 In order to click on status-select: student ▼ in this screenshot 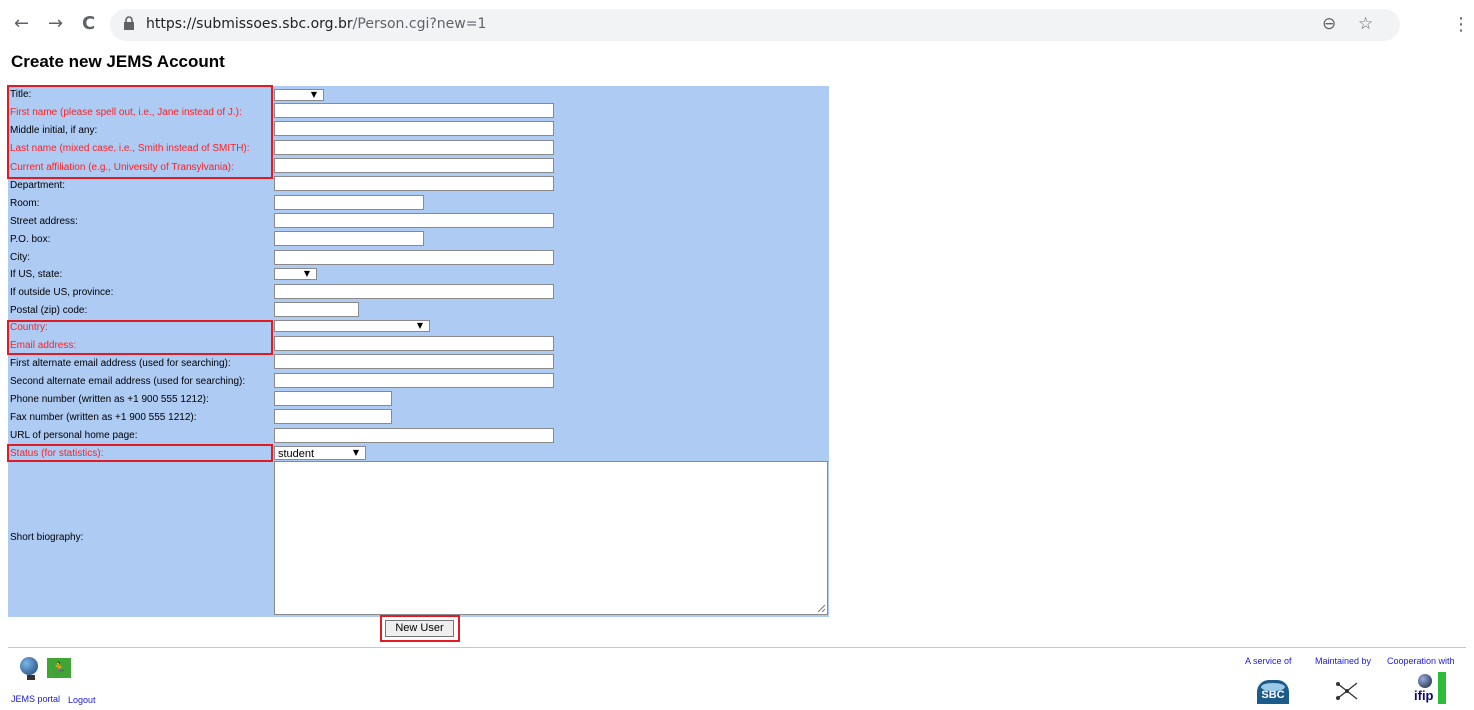, I will do `click(320, 453)`.